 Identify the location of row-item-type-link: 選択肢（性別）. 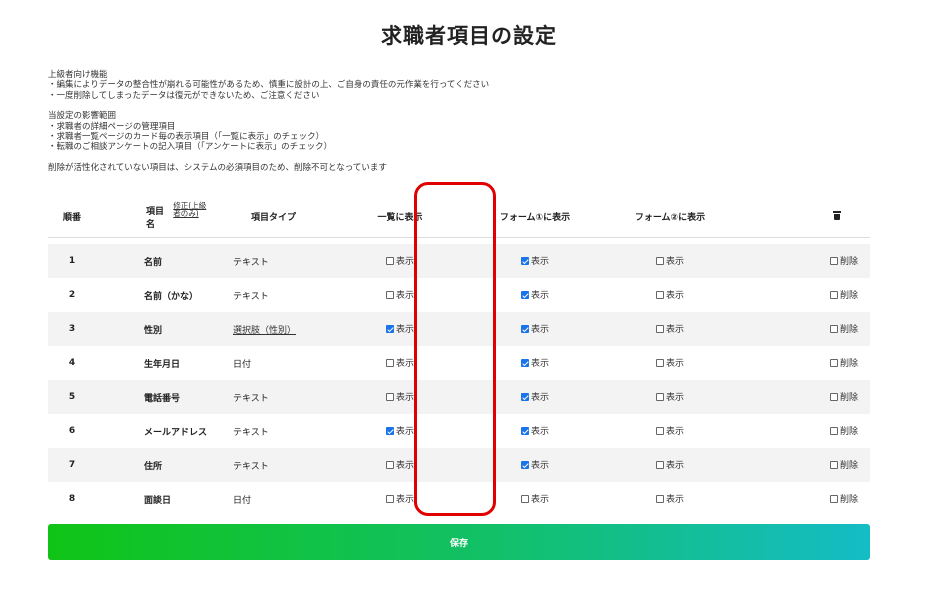
(264, 331).